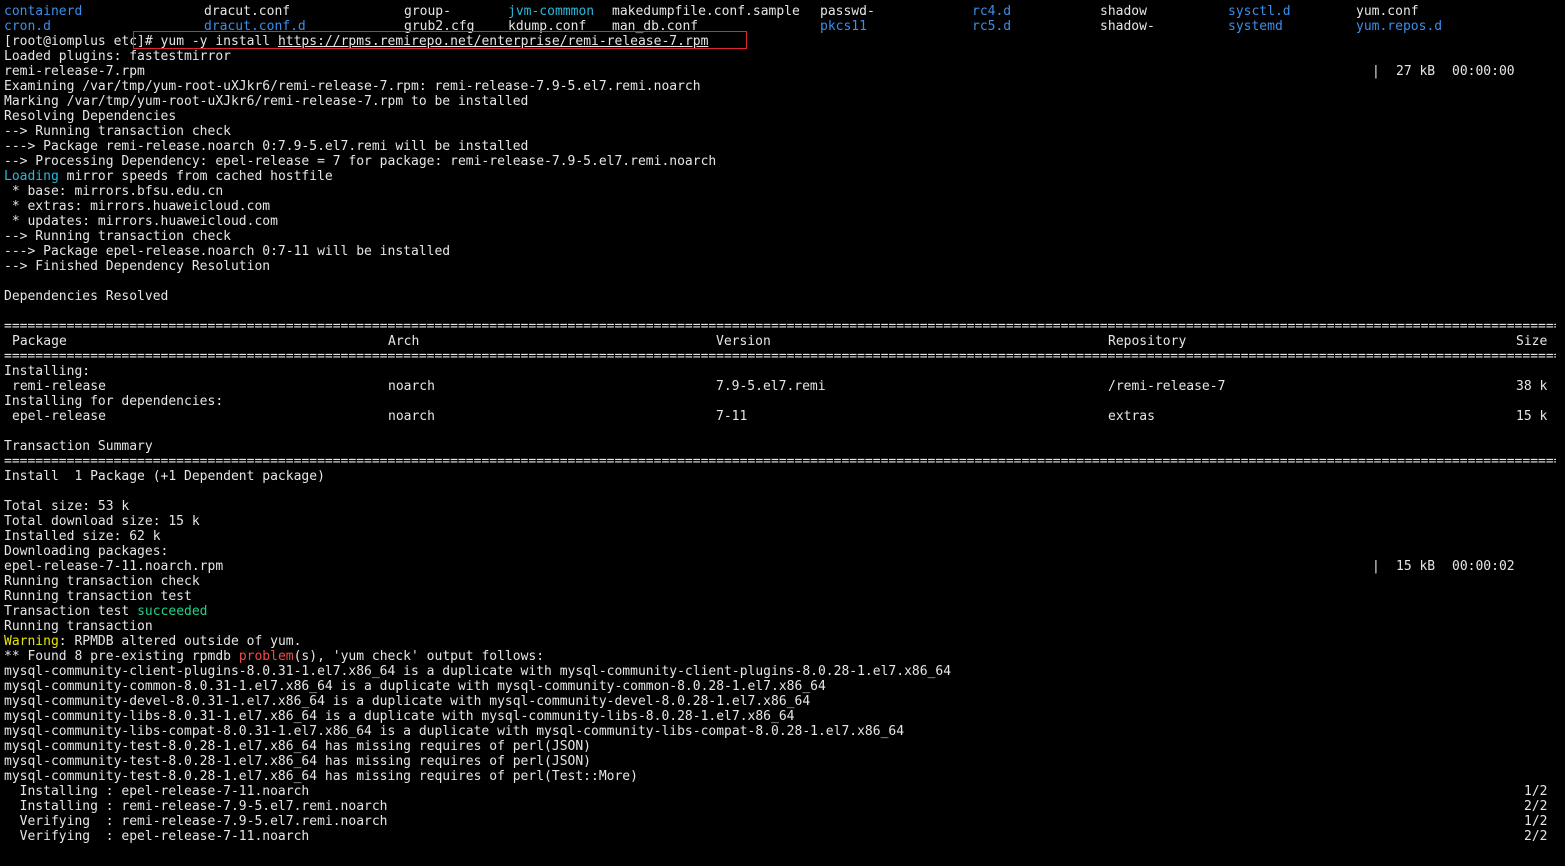 Image resolution: width=1565 pixels, height=866 pixels. Describe the element at coordinates (137, 266) in the screenshot. I see `log-line: --> Finished Dependency Resolution` at that location.